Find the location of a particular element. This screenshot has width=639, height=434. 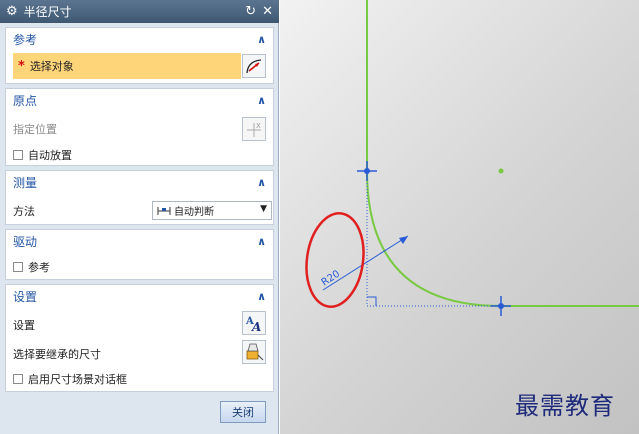

group-origin: 原点 ∧ 指定位置 X 自动放置 is located at coordinates (139, 127).